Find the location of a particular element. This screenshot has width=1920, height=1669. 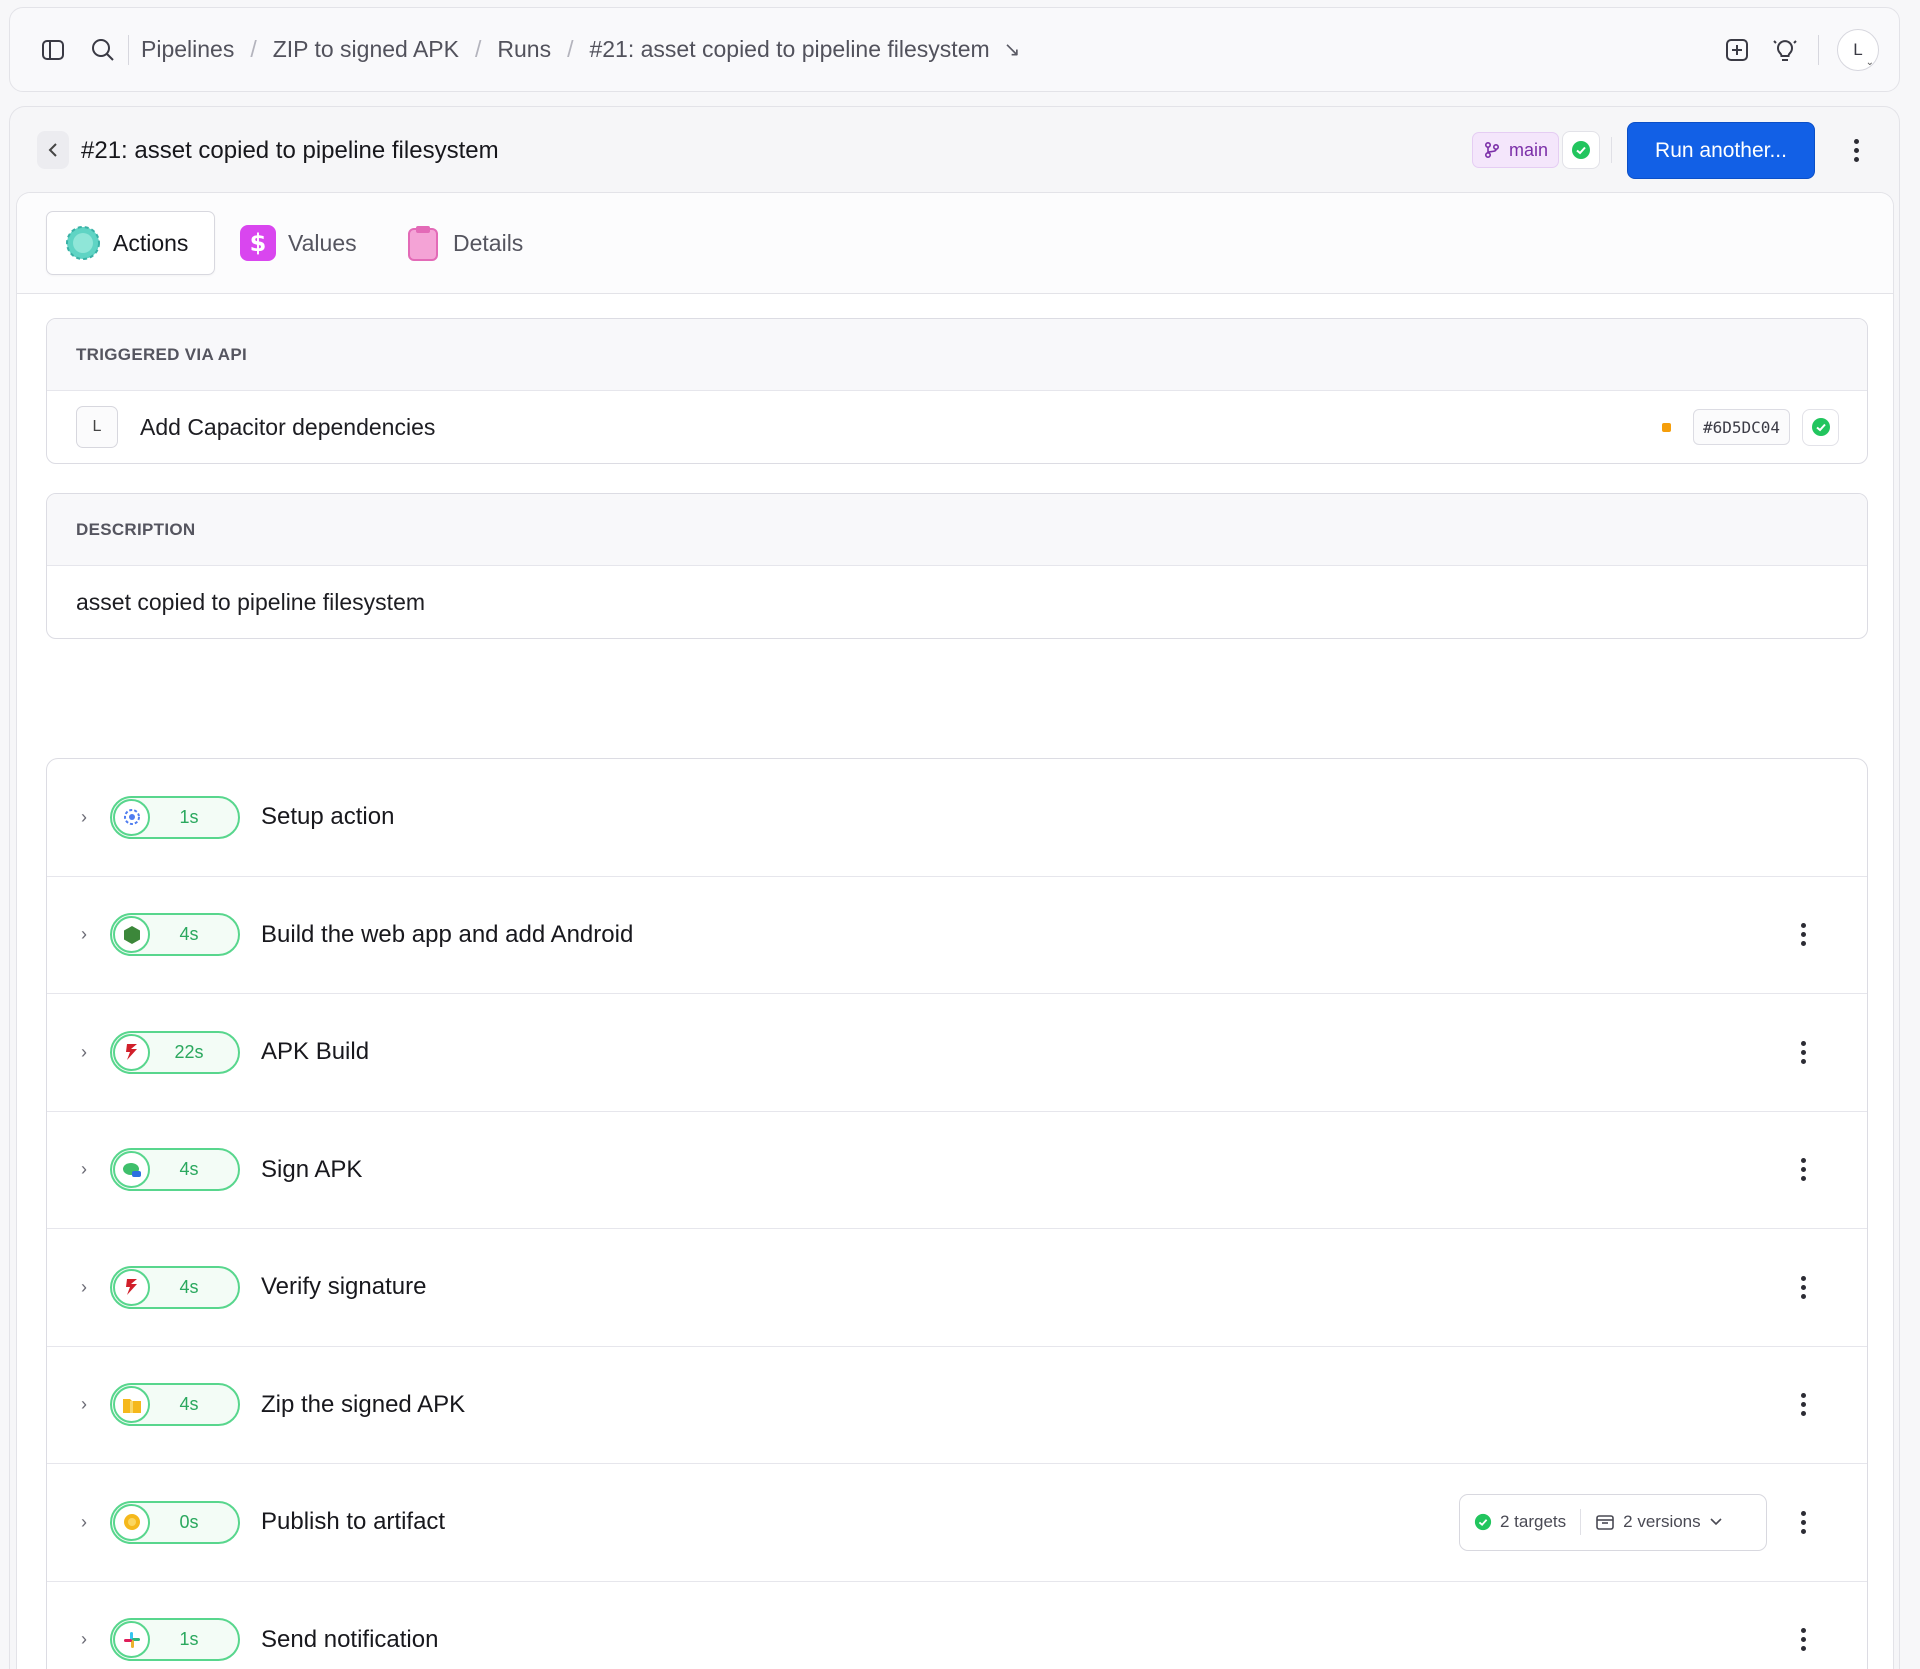

step-name: Build the web app and add Android is located at coordinates (447, 934).